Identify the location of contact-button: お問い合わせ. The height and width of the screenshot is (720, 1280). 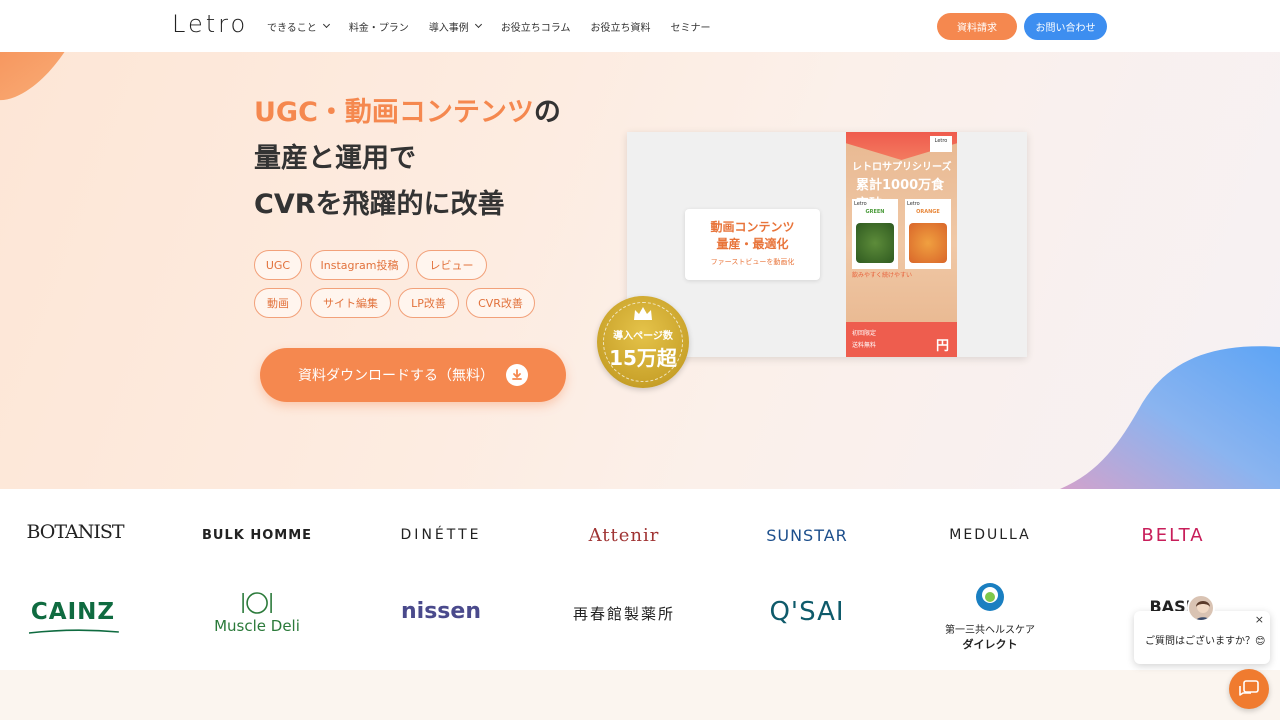
(1065, 26).